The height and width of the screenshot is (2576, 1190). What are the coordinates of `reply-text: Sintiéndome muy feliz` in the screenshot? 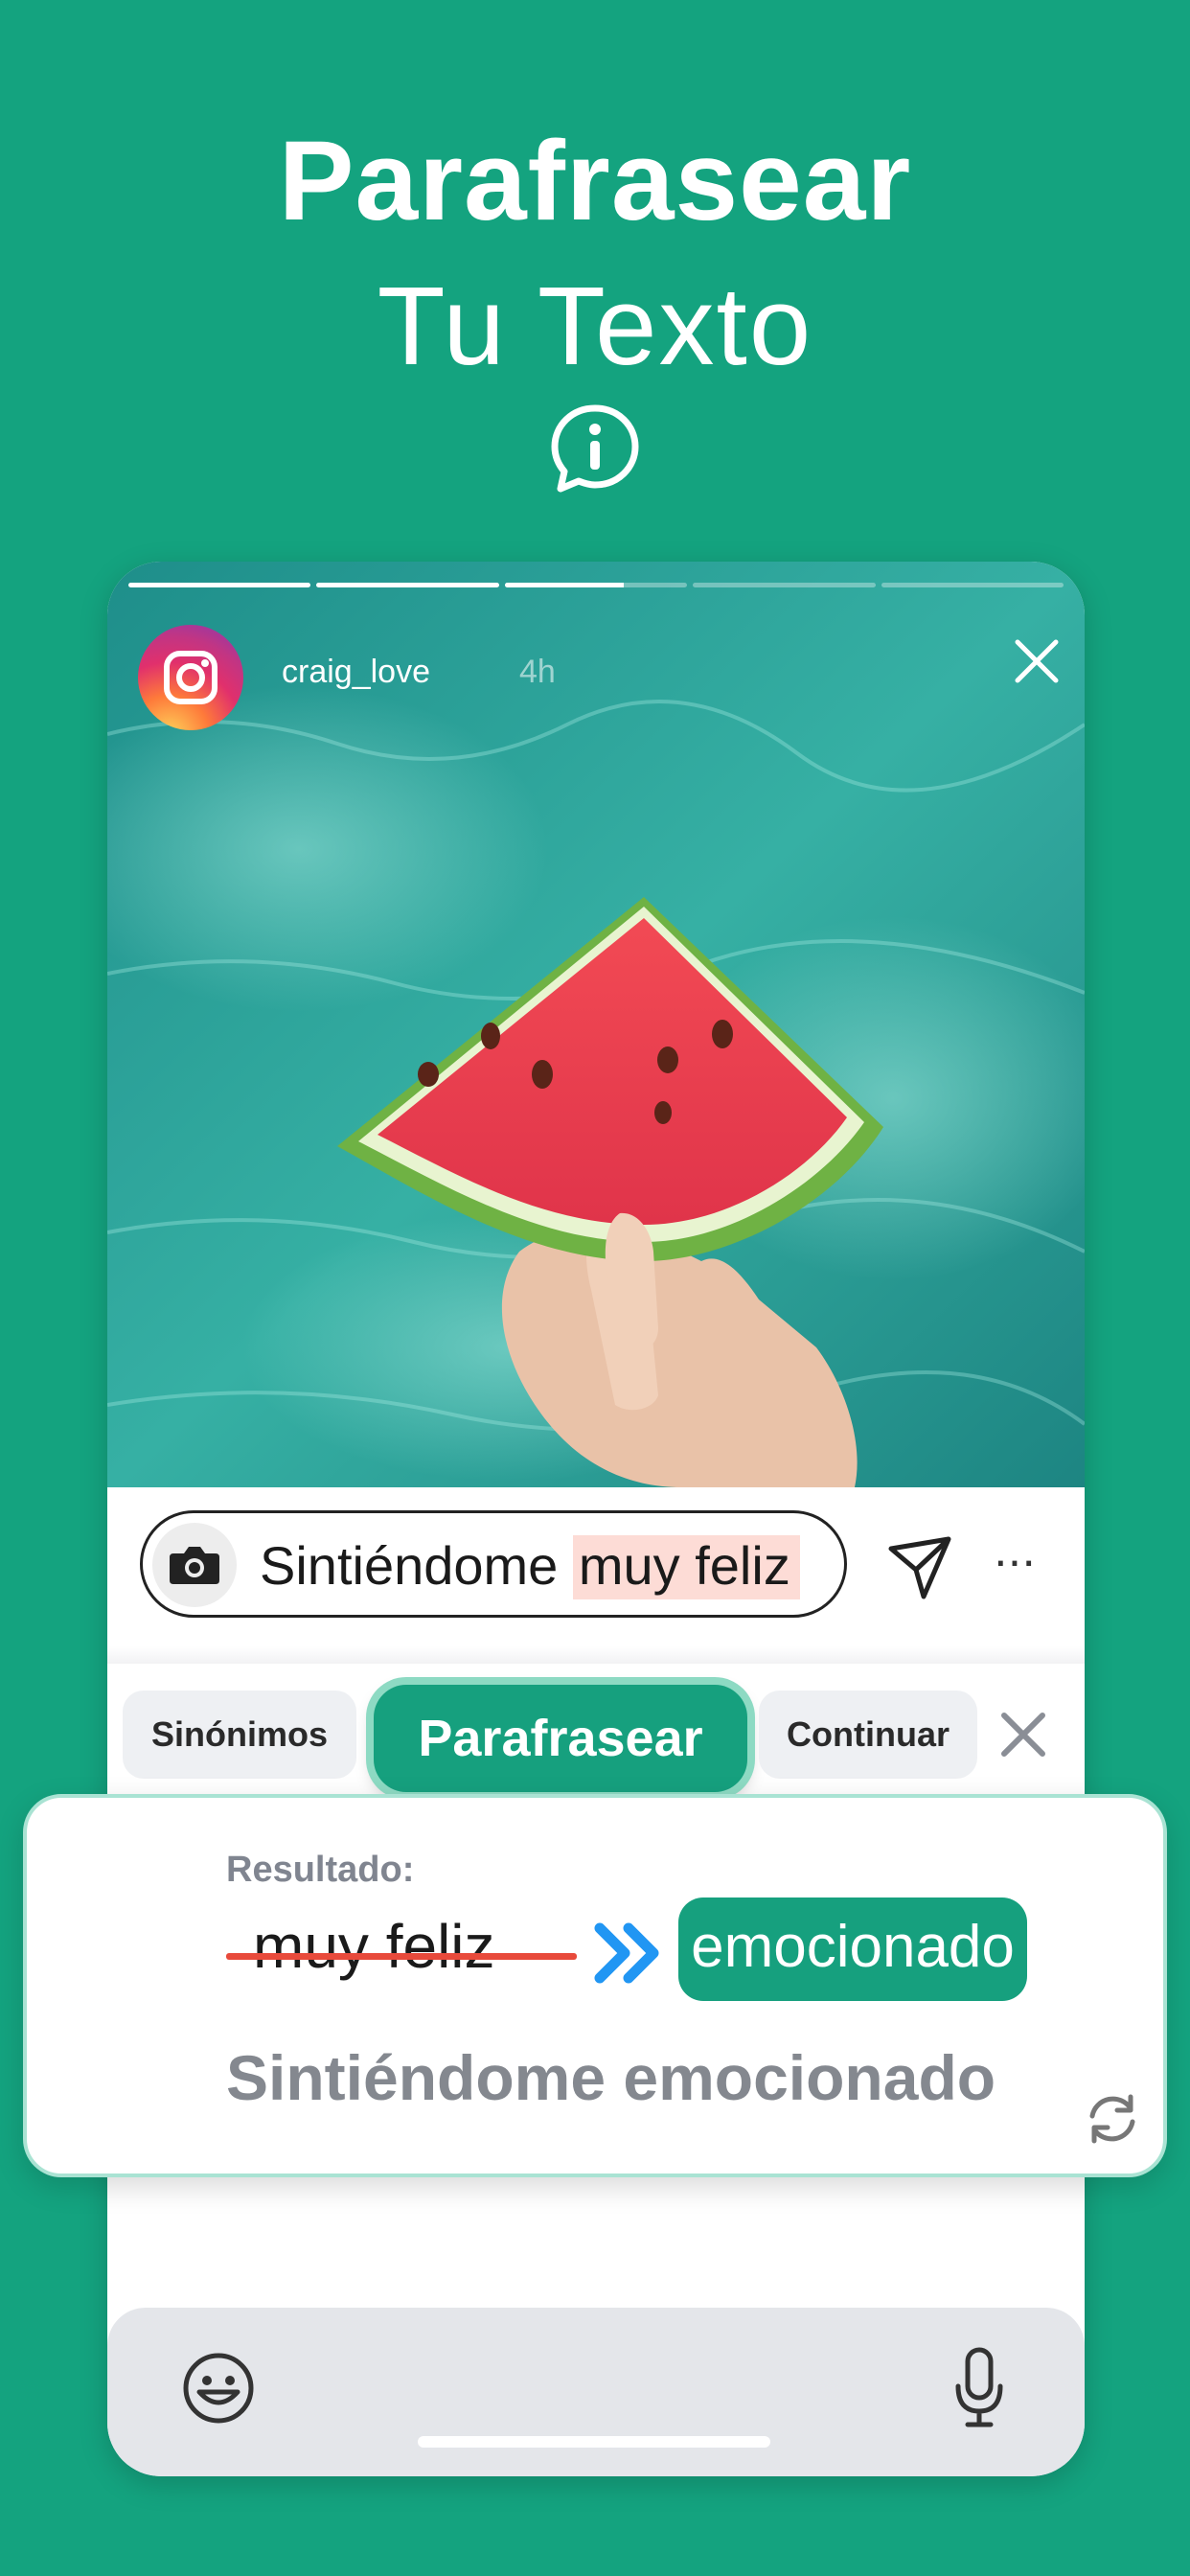 It's located at (530, 1566).